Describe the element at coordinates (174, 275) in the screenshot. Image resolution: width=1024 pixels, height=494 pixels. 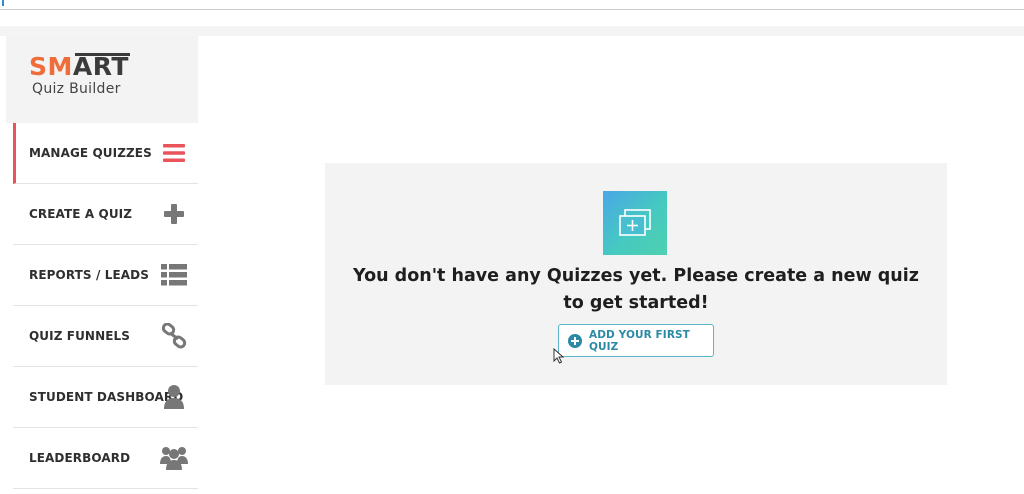
I see `list-icon` at that location.